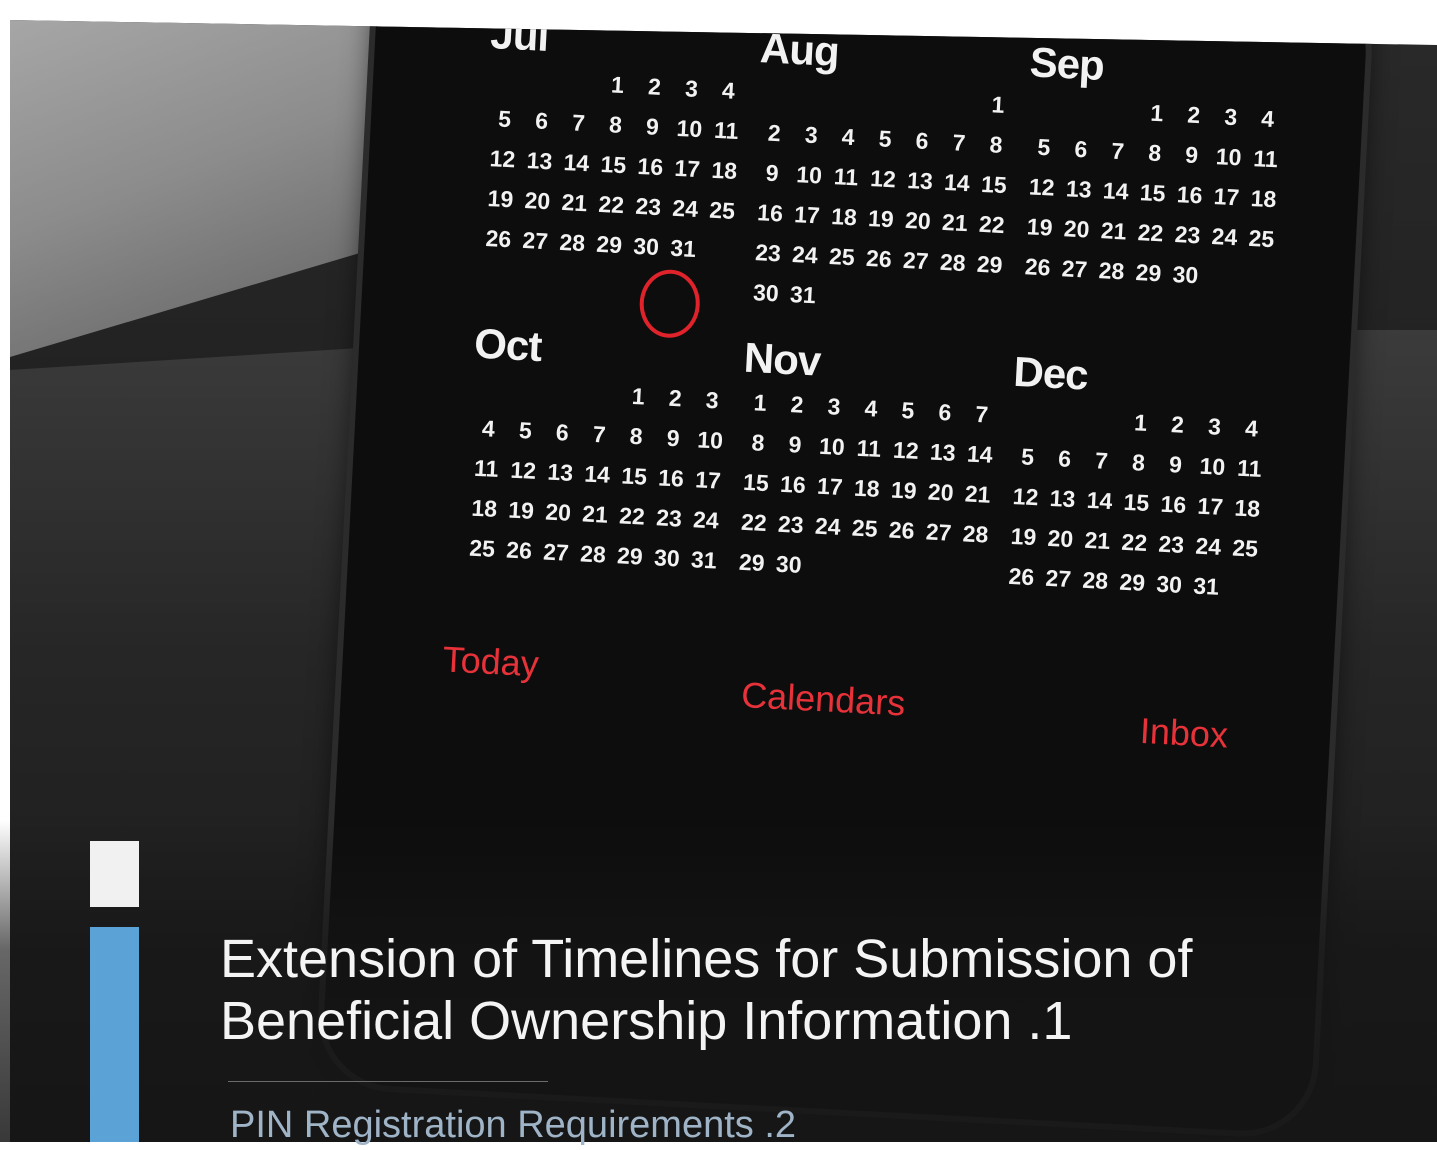  Describe the element at coordinates (491, 661) in the screenshot. I see `today-button: Today` at that location.